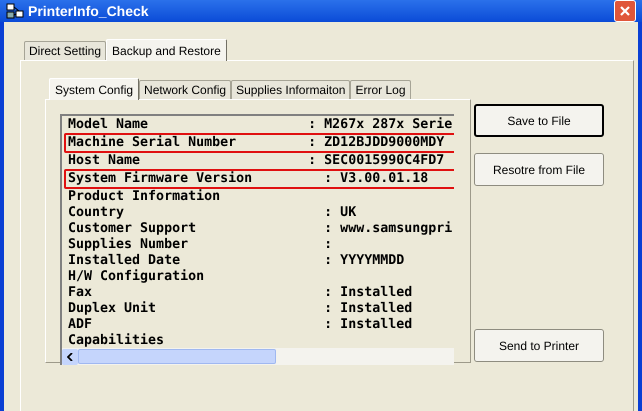  I want to click on tab: Backup and Restore, so click(166, 50).